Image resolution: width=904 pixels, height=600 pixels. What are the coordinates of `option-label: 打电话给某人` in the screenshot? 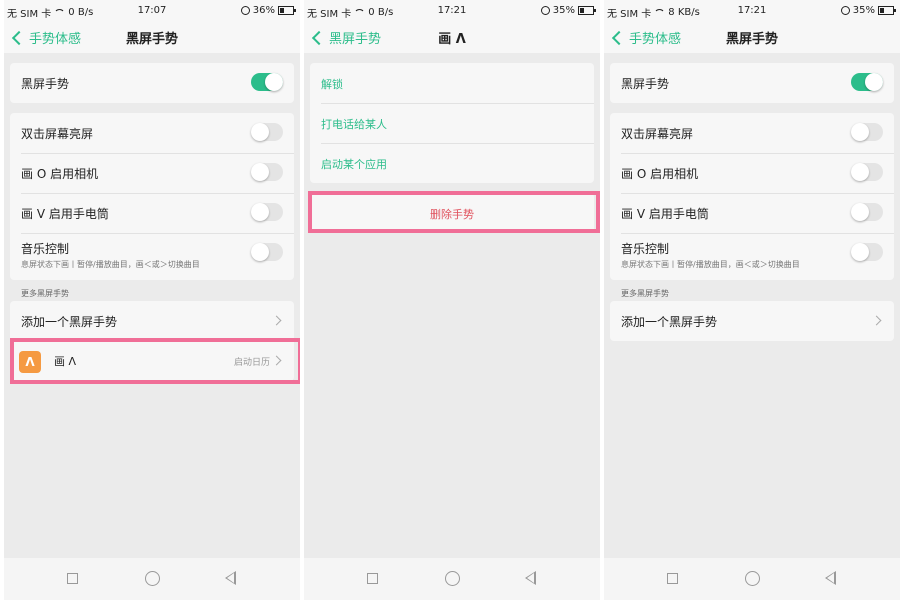 It's located at (354, 124).